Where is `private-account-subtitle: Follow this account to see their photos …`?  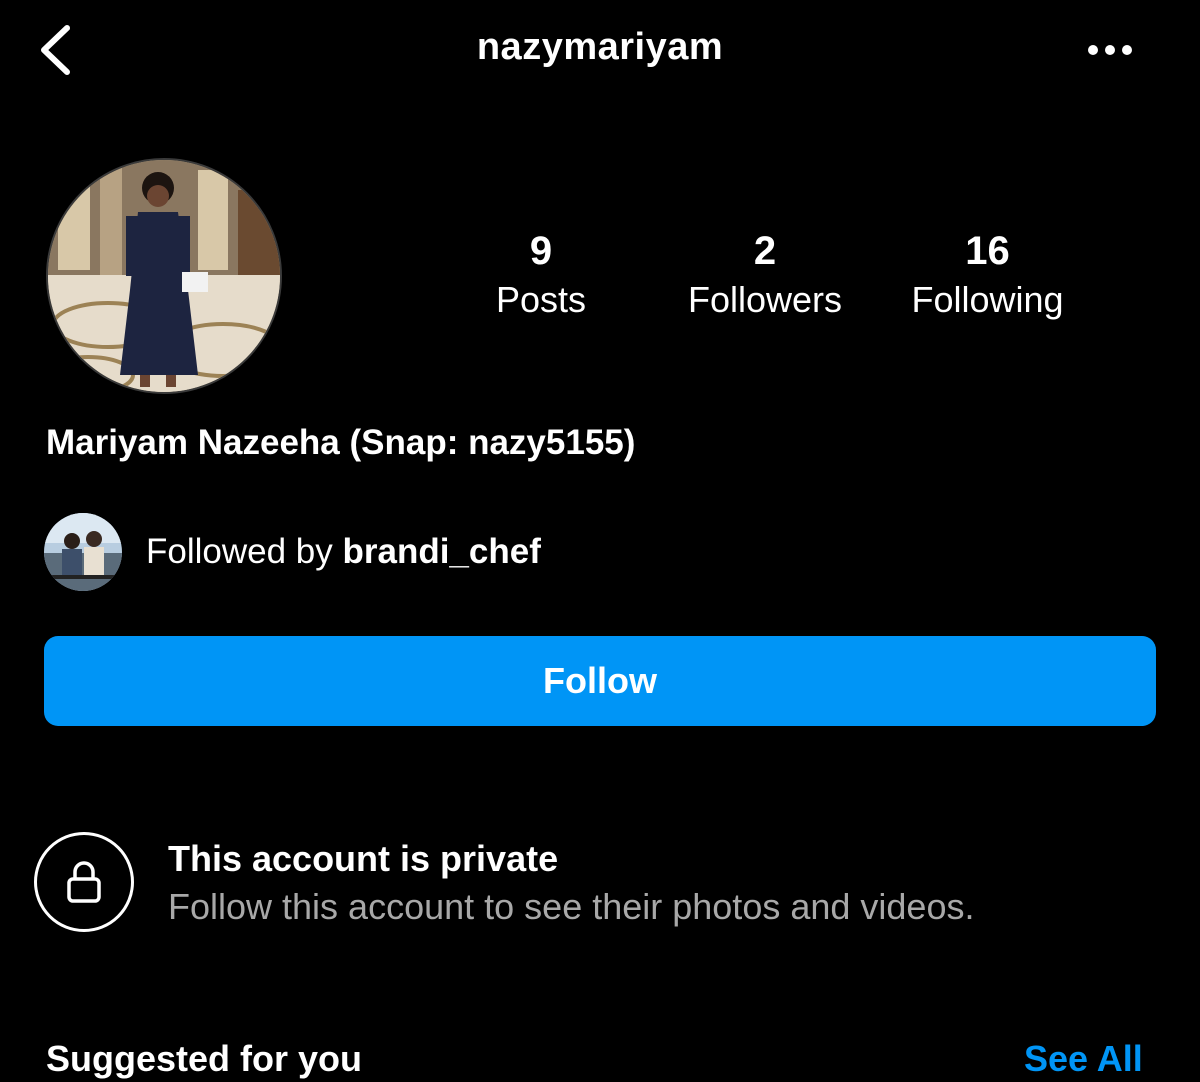
private-account-subtitle: Follow this account to see their photos … is located at coordinates (571, 906).